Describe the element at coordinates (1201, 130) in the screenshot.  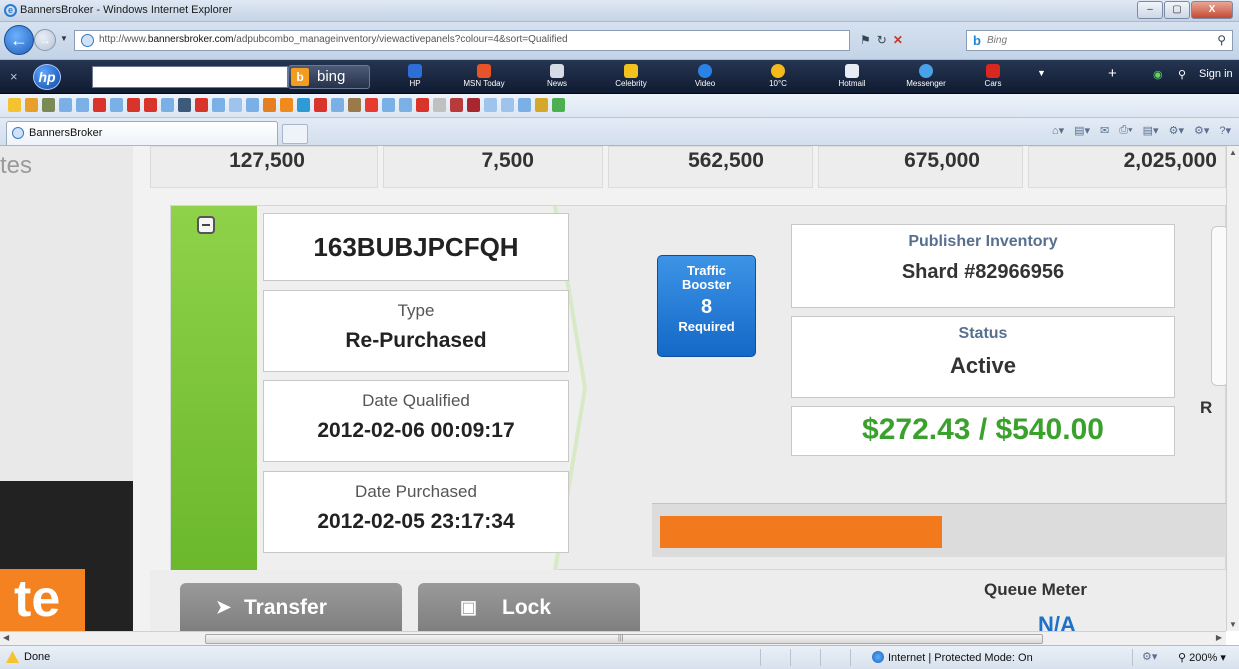
I see `tools-menu-icon: ⚙▾` at that location.